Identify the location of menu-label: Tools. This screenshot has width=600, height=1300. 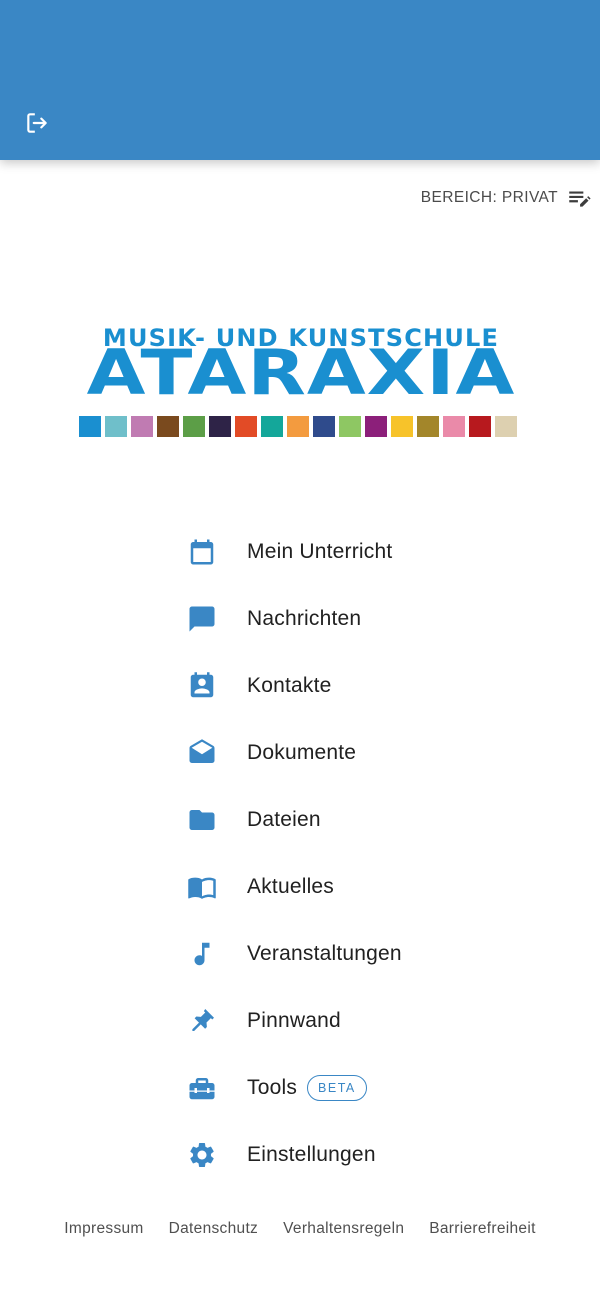
(272, 1087).